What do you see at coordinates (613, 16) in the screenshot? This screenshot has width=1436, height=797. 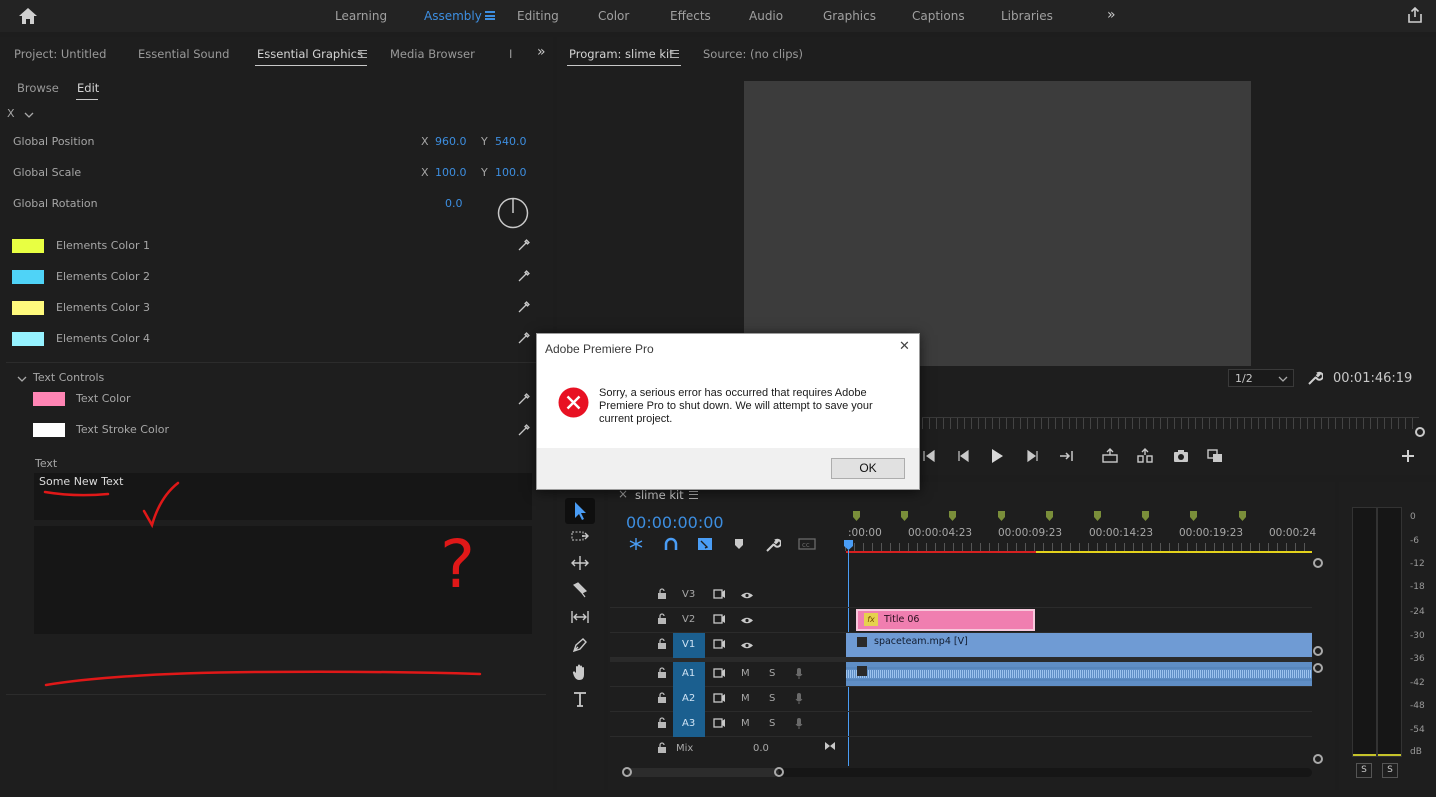 I see `workspace-tab-color: Color` at bounding box center [613, 16].